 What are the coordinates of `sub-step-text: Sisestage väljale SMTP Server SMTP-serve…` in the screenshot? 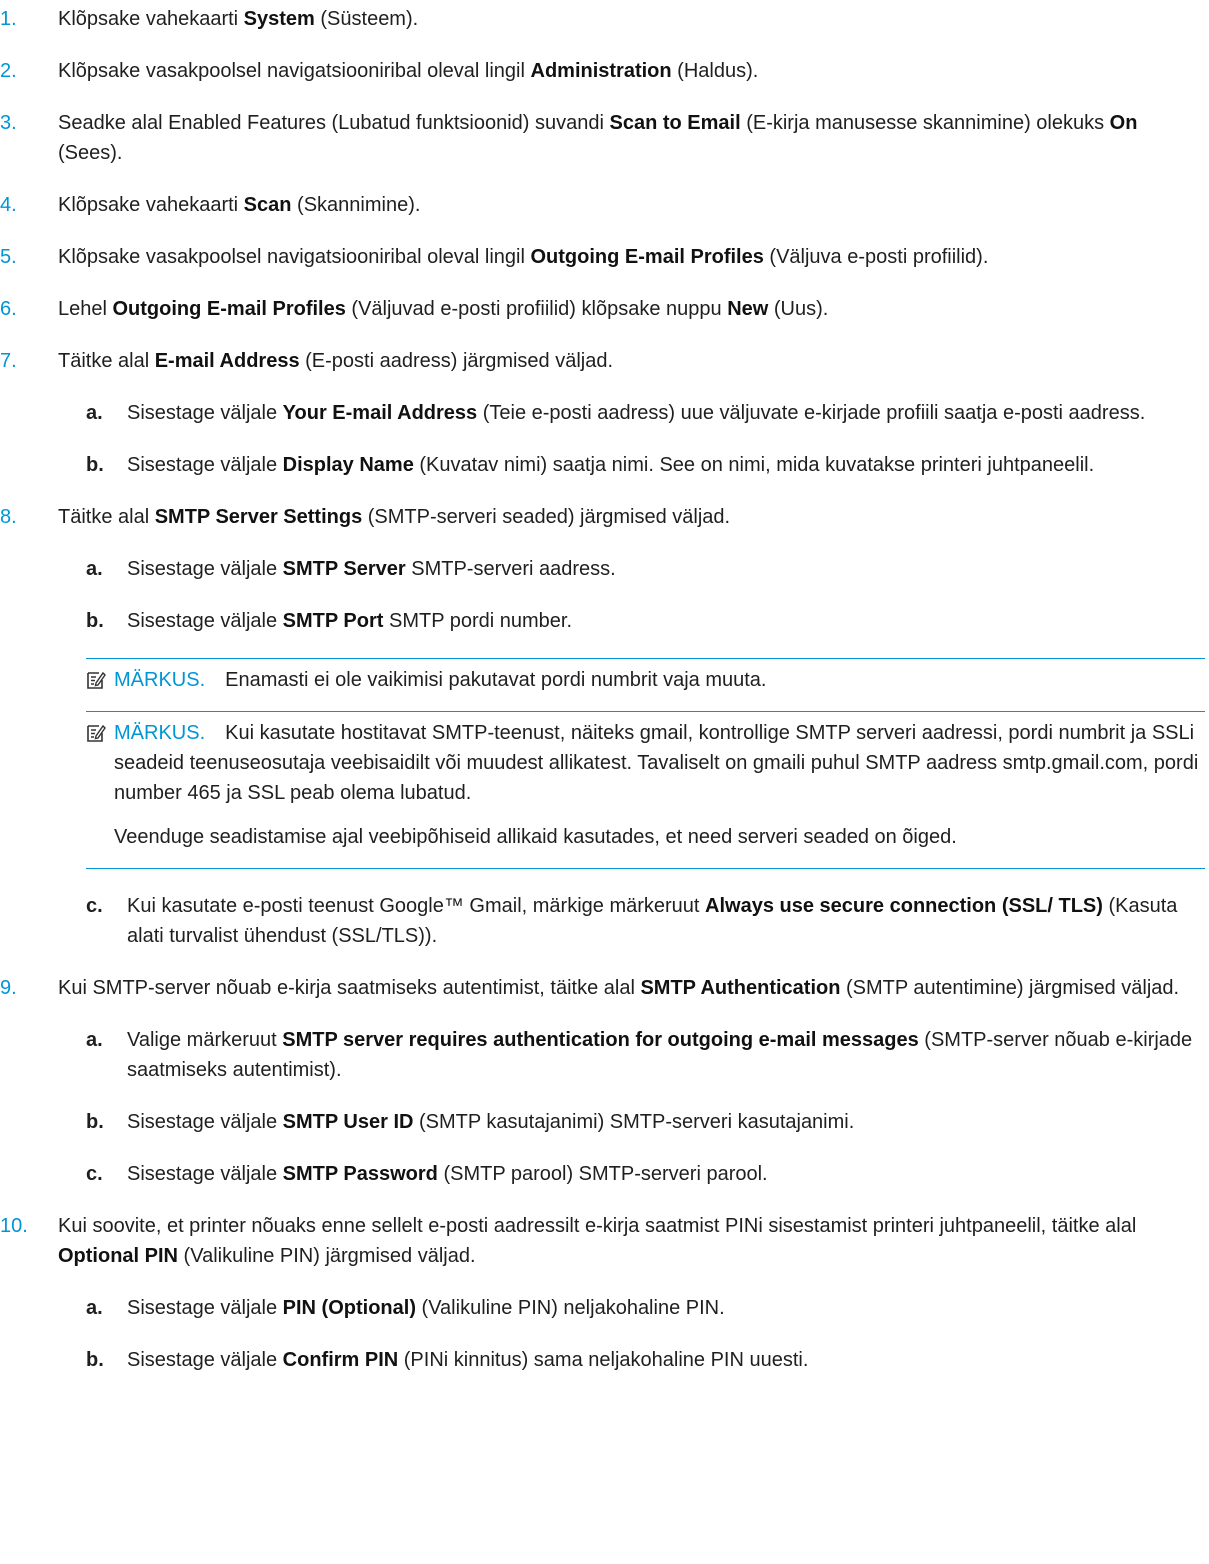 It's located at (666, 569).